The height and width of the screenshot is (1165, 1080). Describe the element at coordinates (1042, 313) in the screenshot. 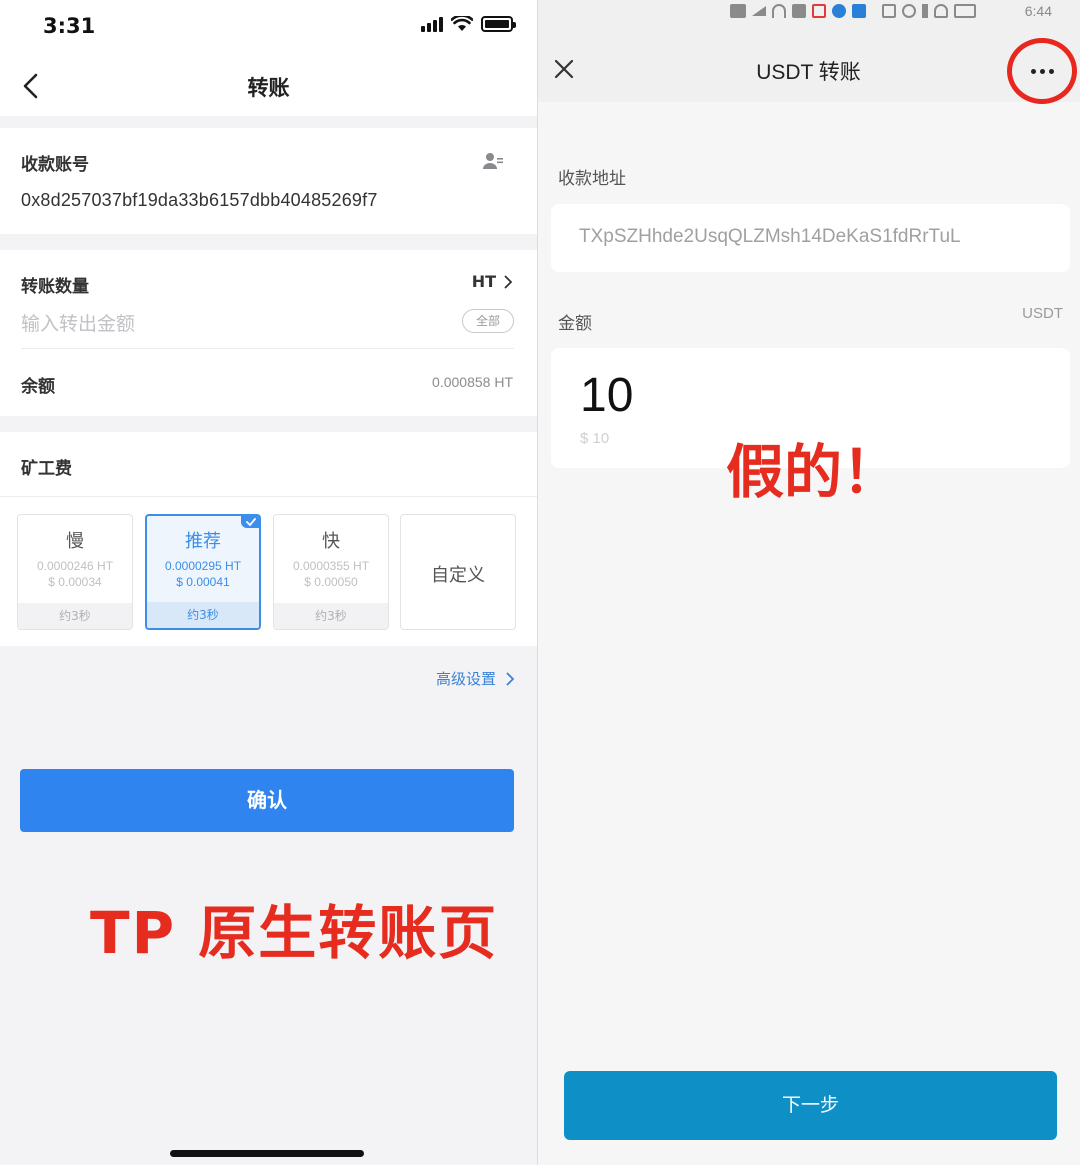

I see `amount-unit: USDT` at that location.